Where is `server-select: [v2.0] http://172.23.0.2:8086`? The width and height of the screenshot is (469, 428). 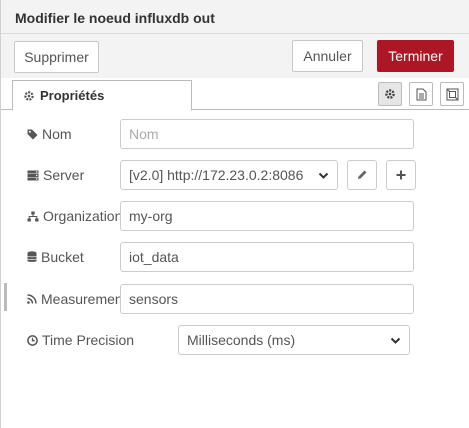 server-select: [v2.0] http://172.23.0.2:8086 is located at coordinates (229, 175).